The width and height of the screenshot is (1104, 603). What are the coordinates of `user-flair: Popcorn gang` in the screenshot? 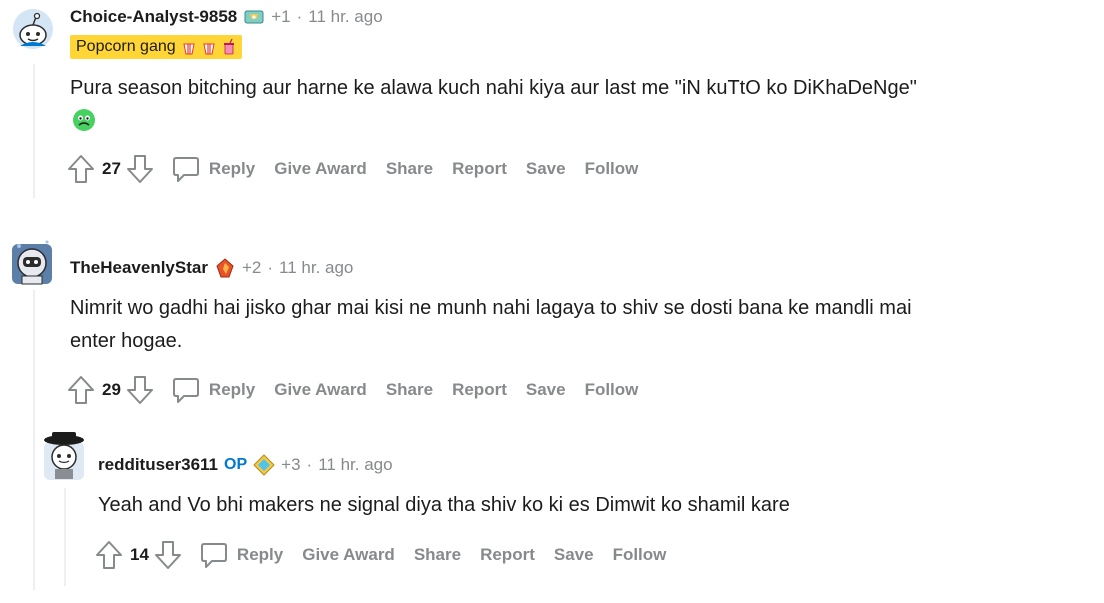 It's located at (156, 47).